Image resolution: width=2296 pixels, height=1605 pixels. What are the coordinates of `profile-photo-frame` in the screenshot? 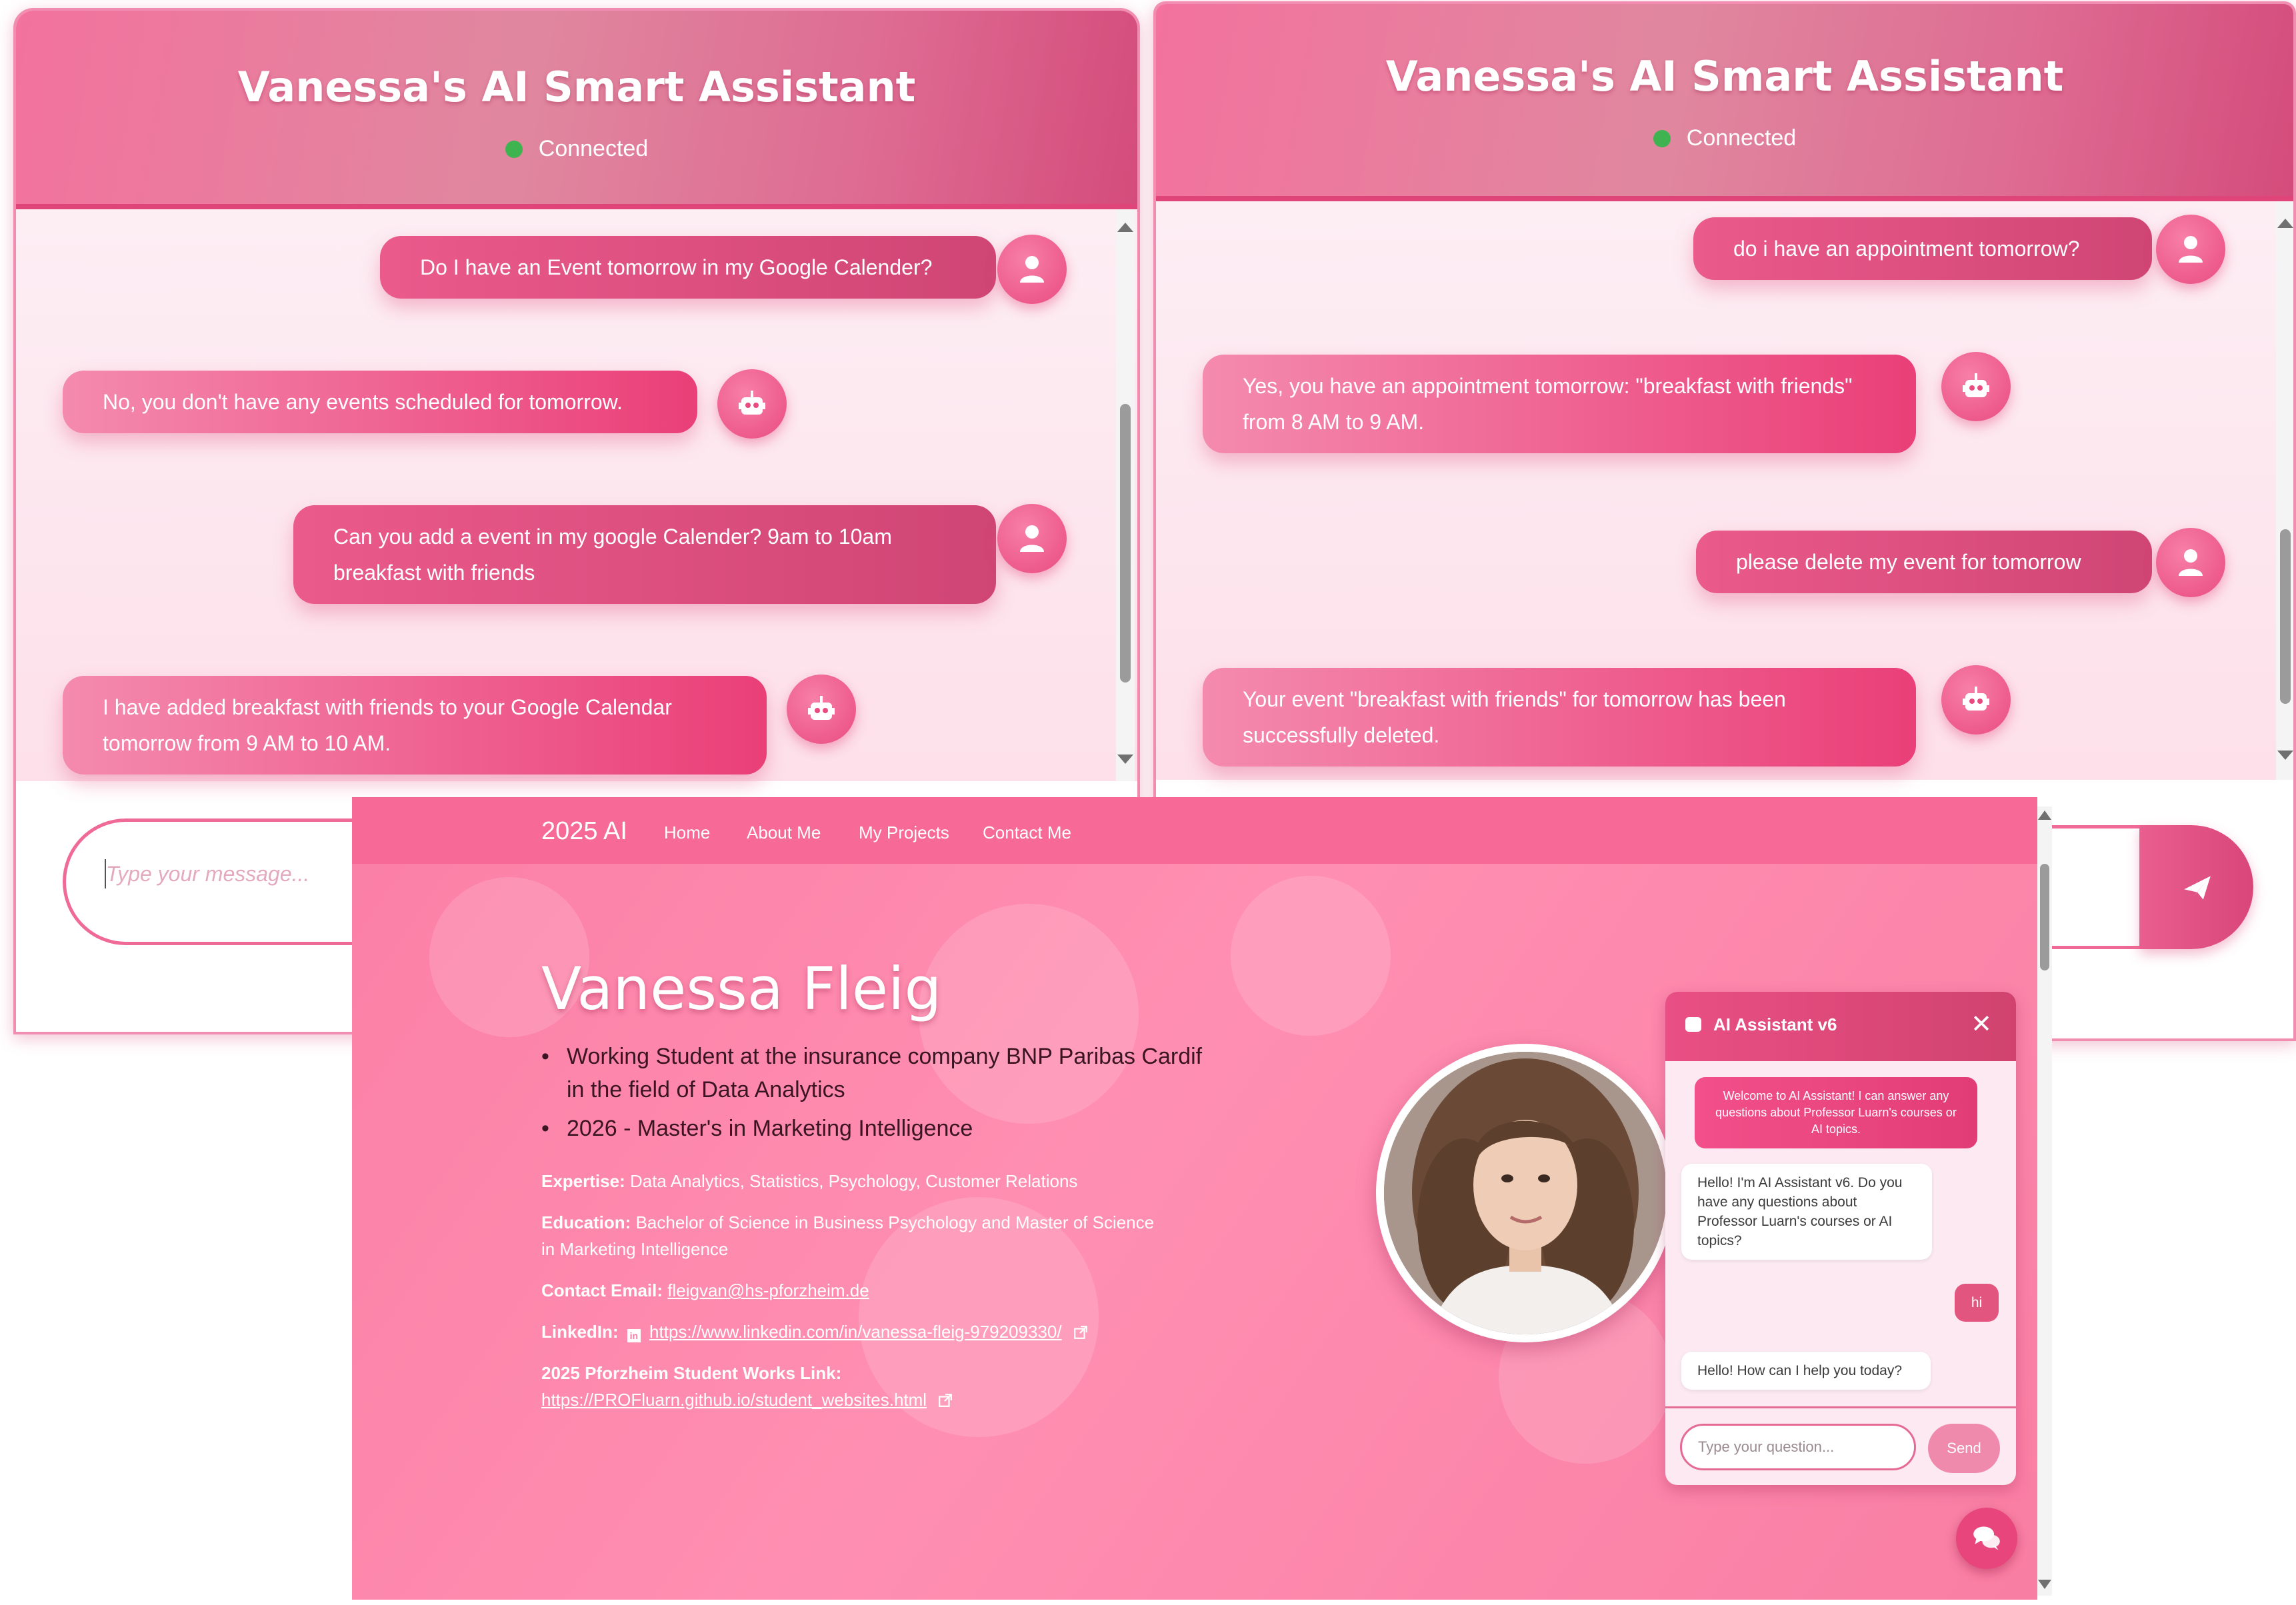 It's located at (1525, 1193).